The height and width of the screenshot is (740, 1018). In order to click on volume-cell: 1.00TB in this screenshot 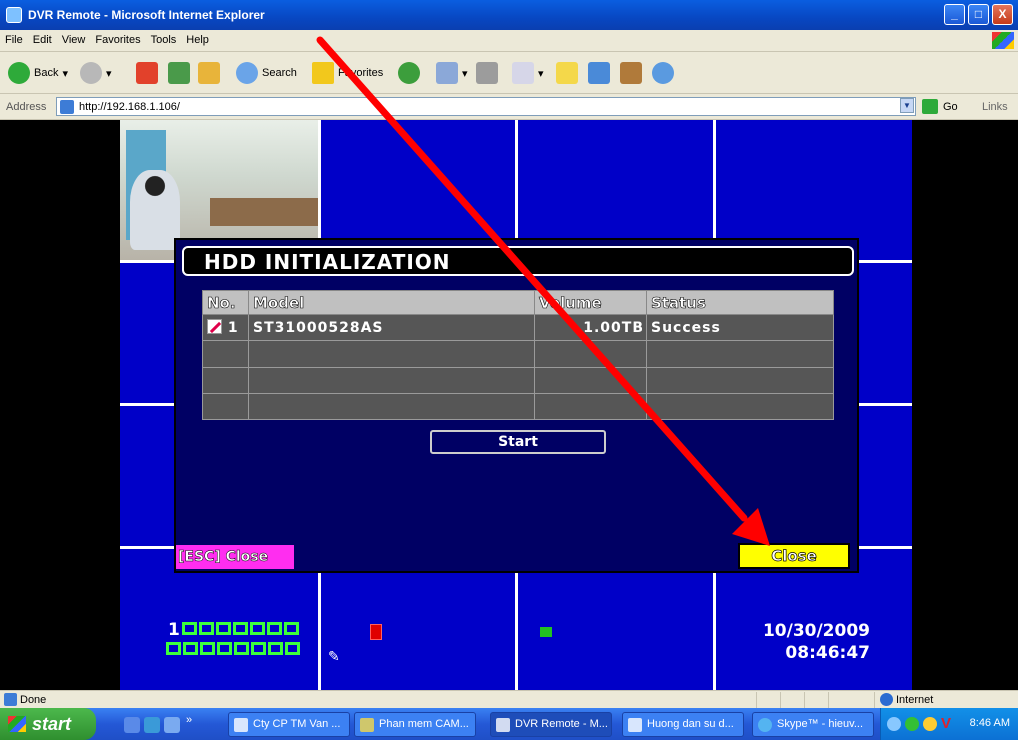, I will do `click(590, 327)`.